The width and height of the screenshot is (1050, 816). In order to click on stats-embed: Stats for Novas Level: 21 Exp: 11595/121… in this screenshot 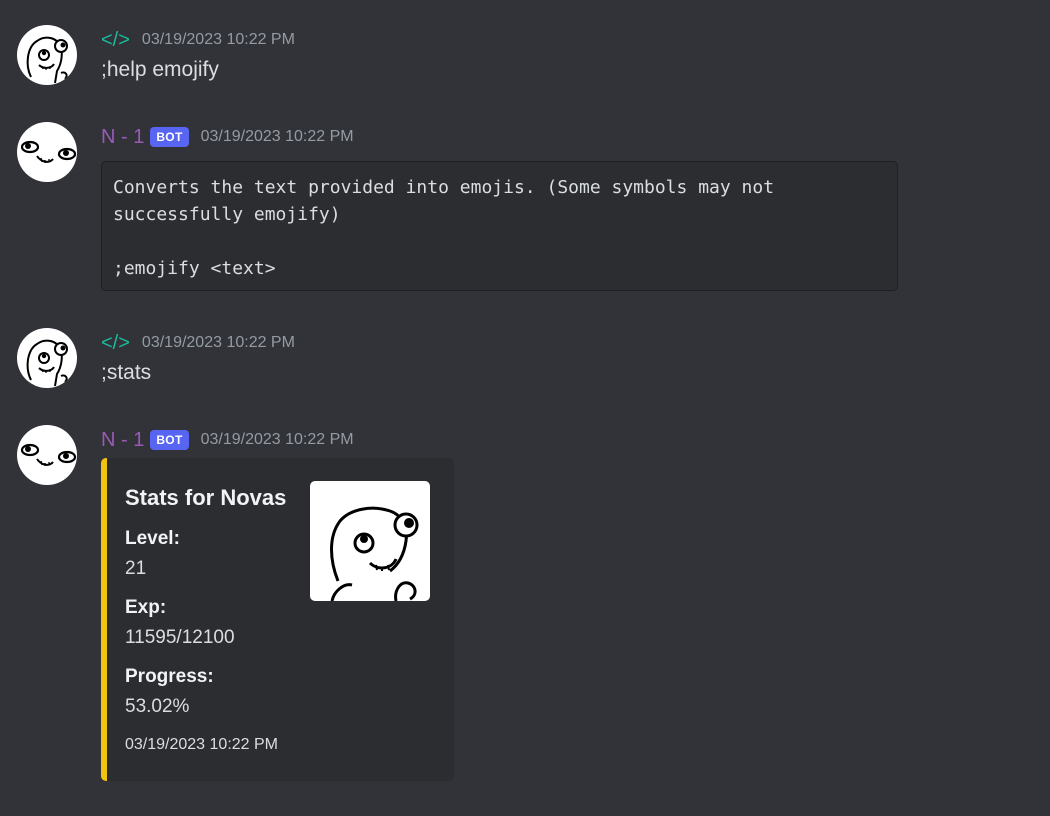, I will do `click(277, 619)`.